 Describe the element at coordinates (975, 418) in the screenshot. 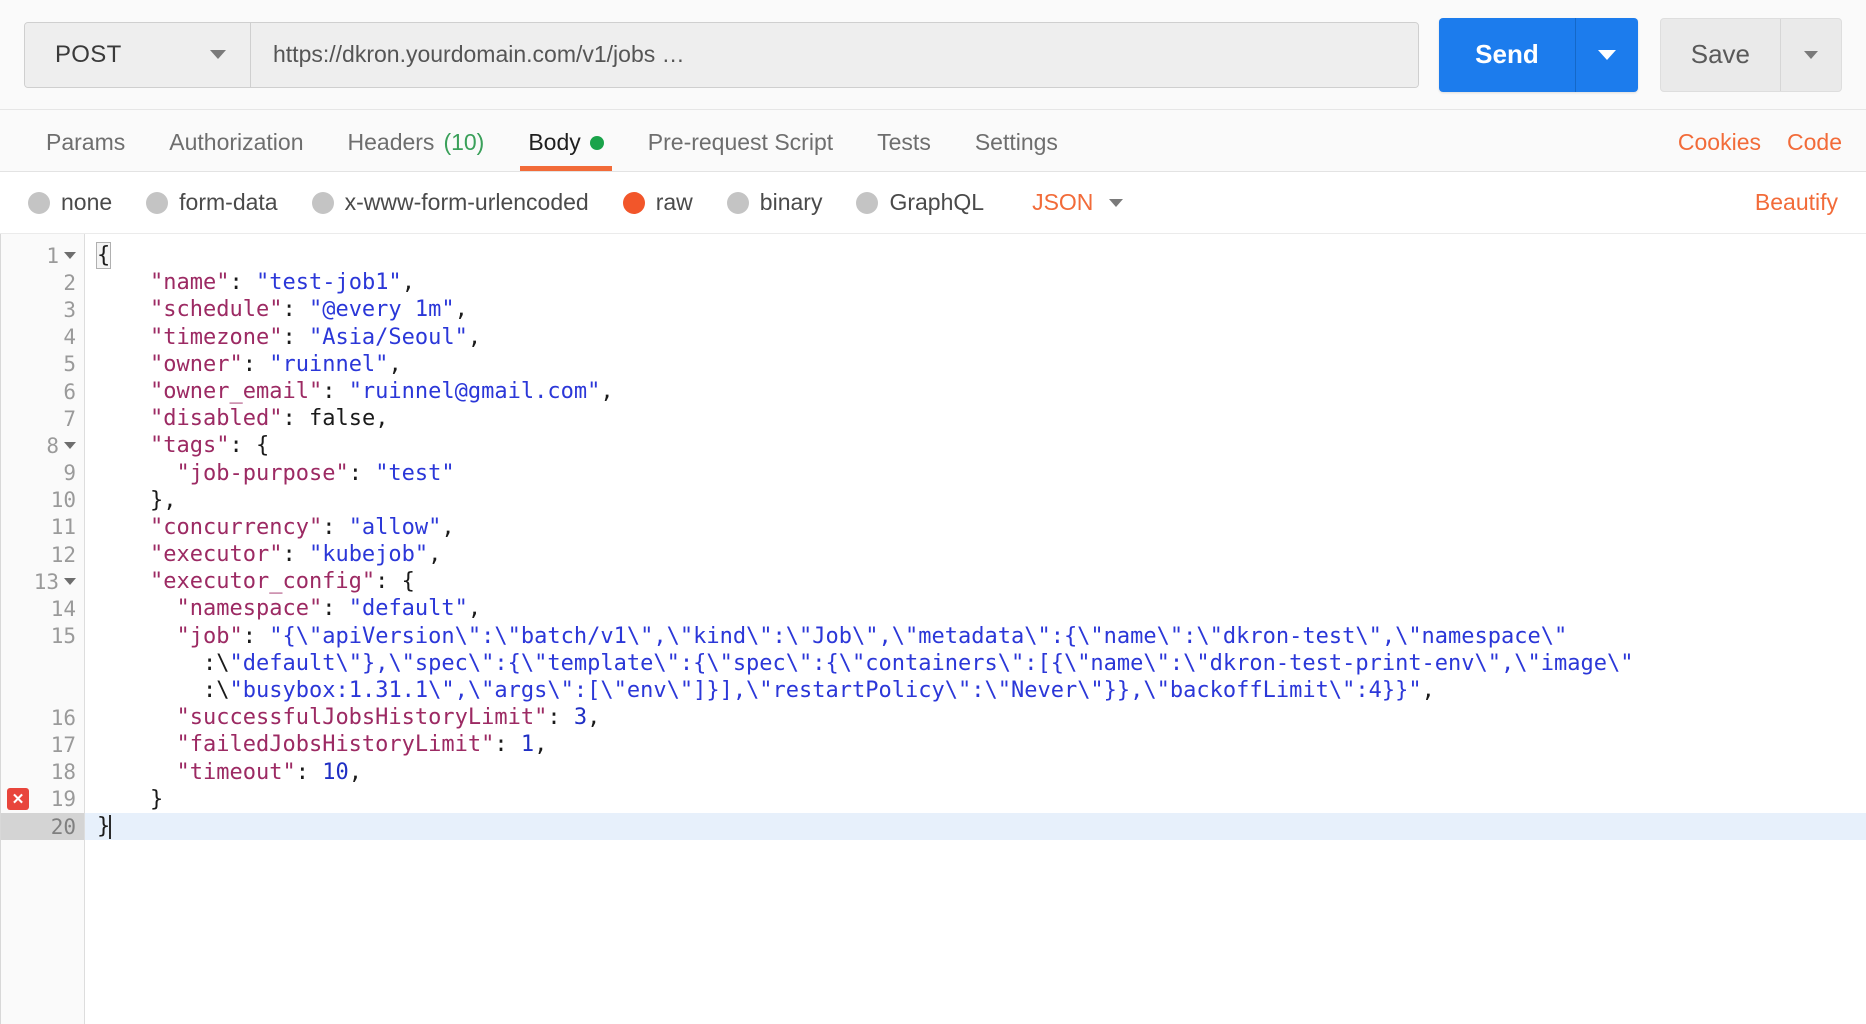

I see `editor-code-line: "disabled": false,` at that location.